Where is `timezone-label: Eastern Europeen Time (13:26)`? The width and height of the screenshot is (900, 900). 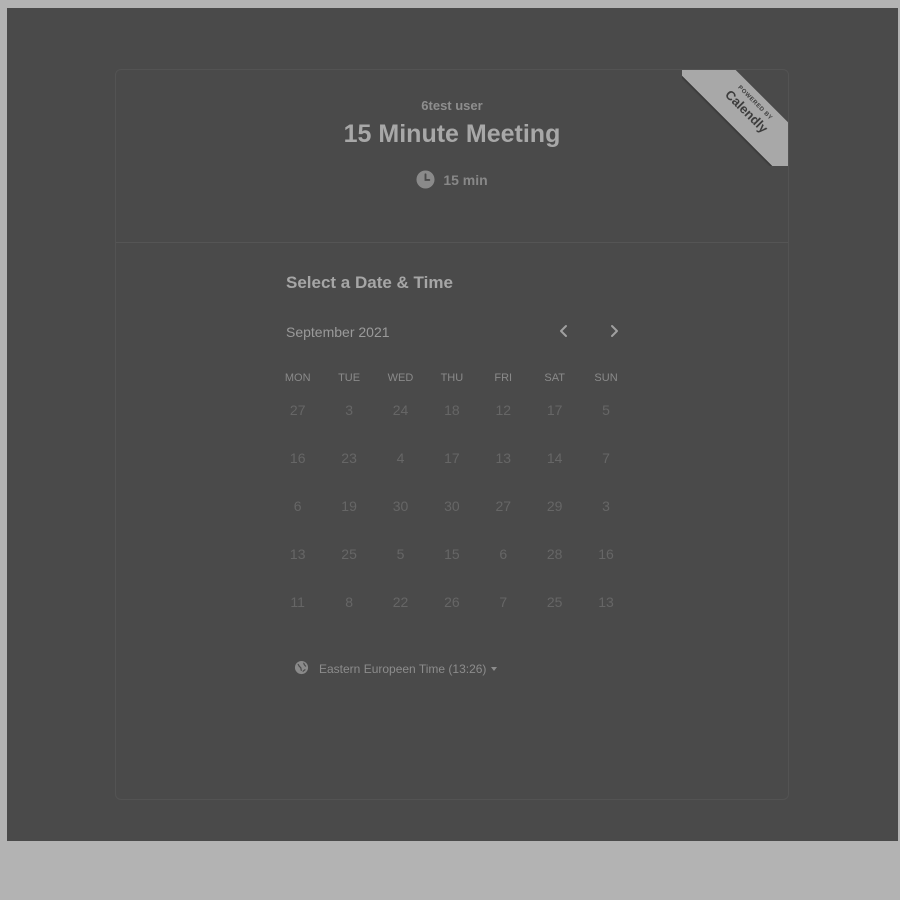
timezone-label: Eastern Europeen Time (13:26) is located at coordinates (403, 669).